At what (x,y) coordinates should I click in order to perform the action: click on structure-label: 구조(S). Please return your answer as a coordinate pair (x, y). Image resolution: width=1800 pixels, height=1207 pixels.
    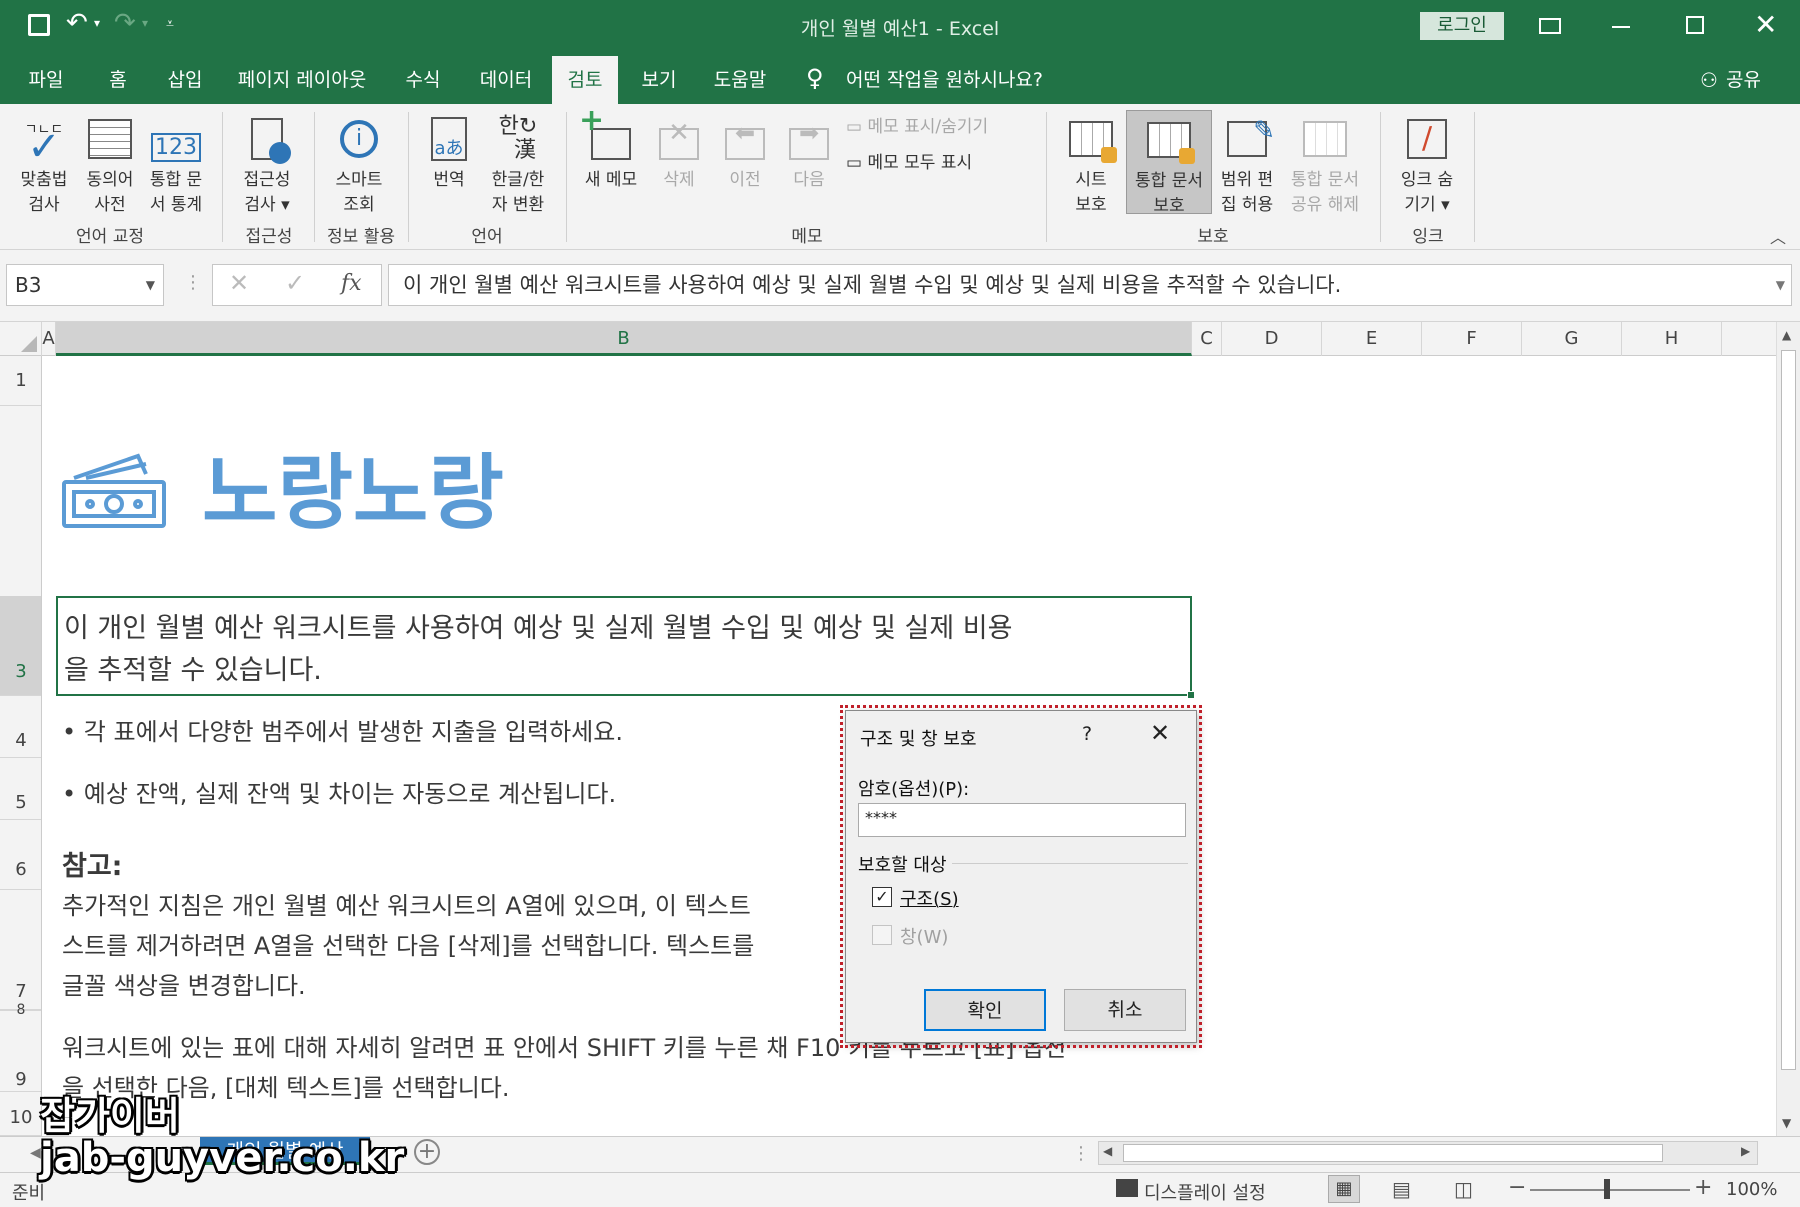
    Looking at the image, I should click on (929, 898).